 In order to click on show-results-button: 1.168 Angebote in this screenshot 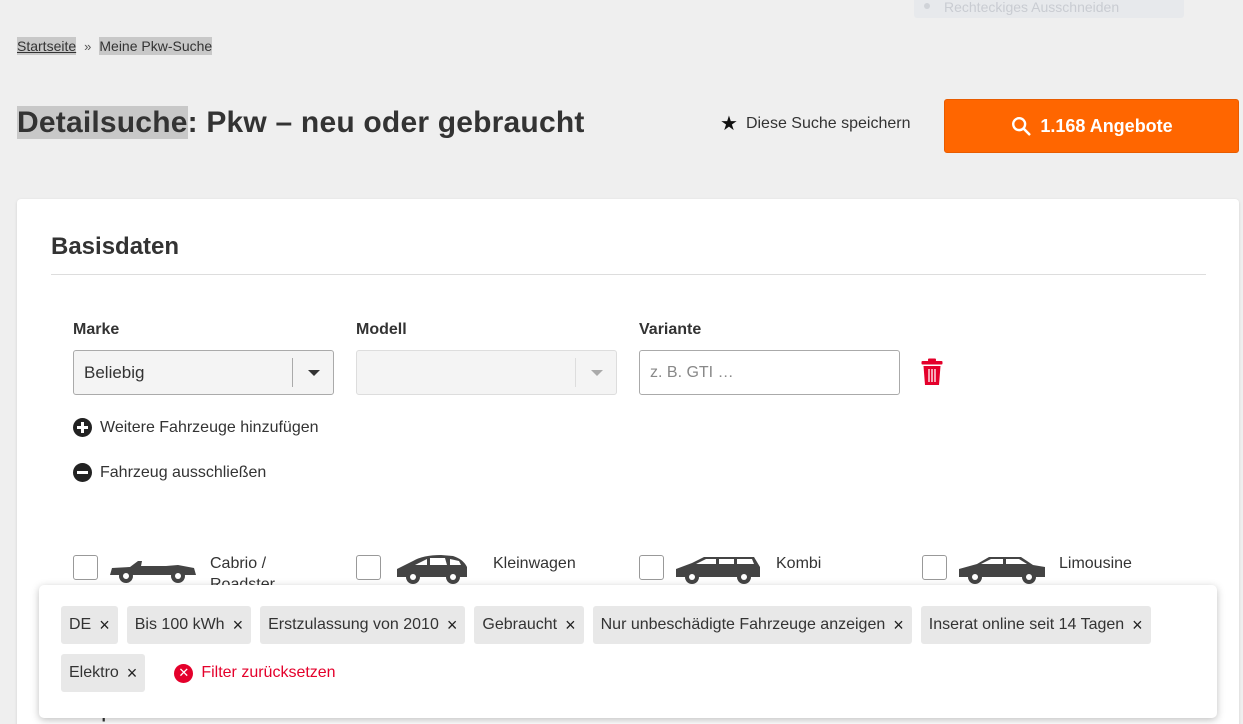, I will do `click(1091, 126)`.